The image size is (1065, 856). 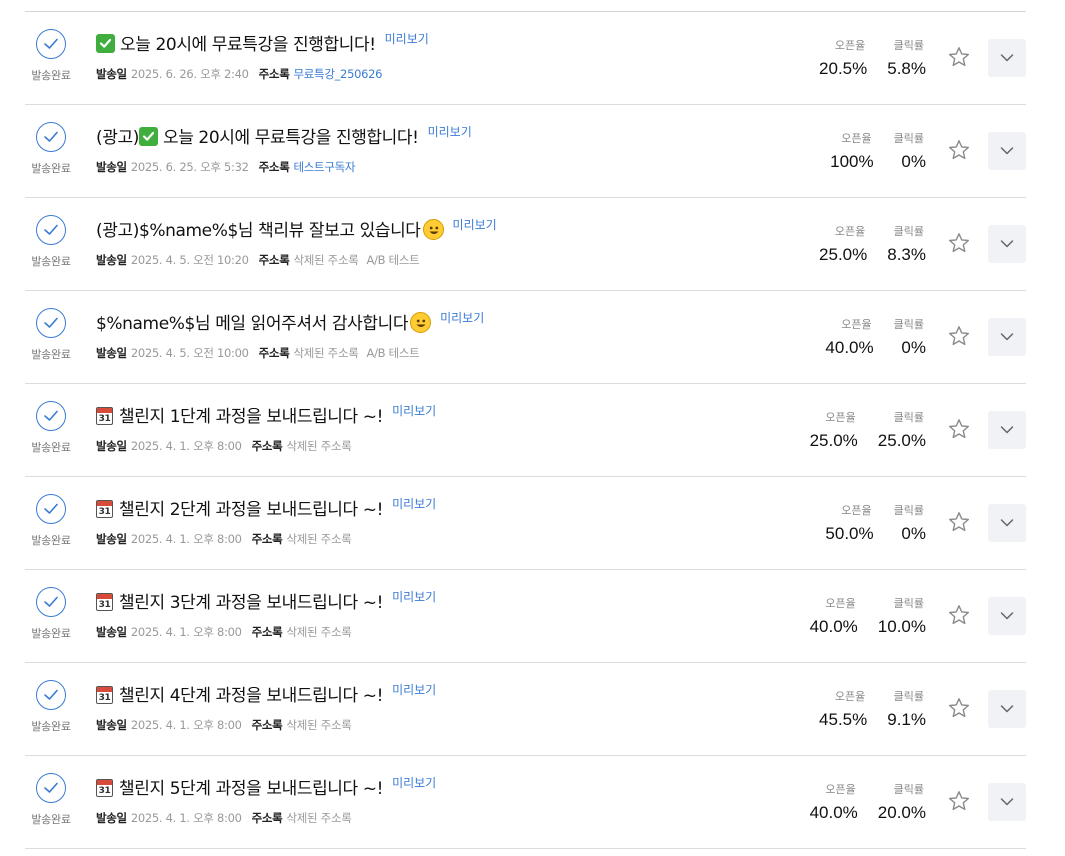 I want to click on campaign-title: 오늘 20시에 무료특강을 진행합니다!, so click(x=236, y=42).